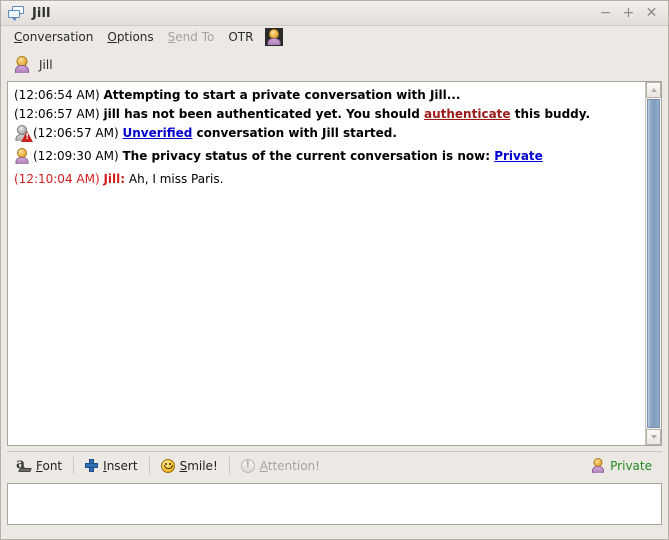 This screenshot has width=669, height=540. I want to click on menu-bar: Conversation Options Send To OTR, so click(334, 37).